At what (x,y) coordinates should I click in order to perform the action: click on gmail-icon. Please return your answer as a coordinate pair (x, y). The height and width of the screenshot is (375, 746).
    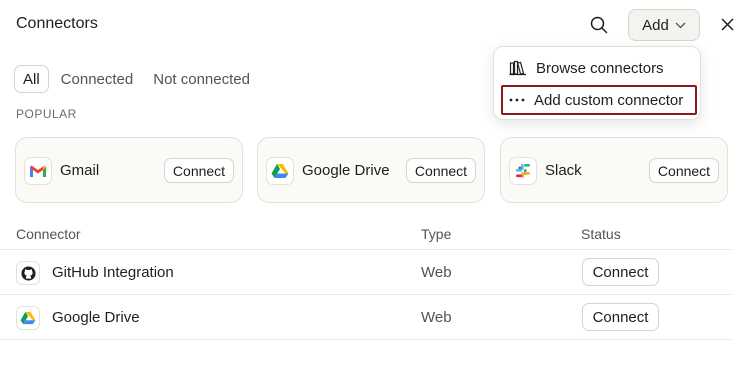
    Looking at the image, I should click on (38, 171).